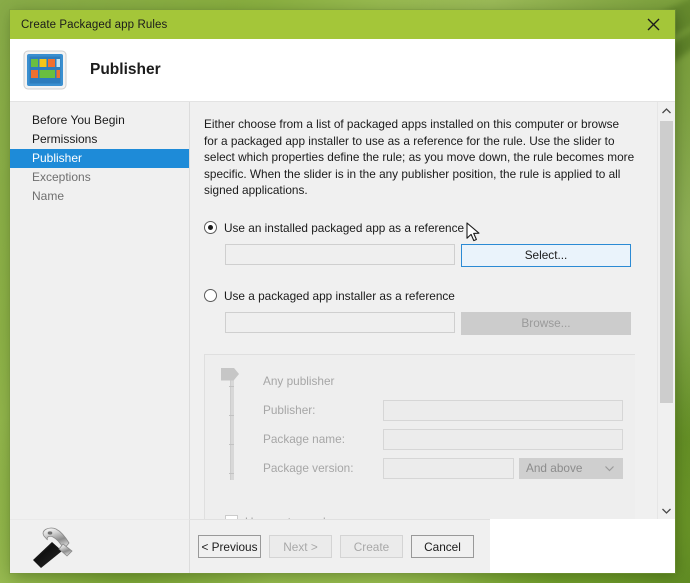  Describe the element at coordinates (45, 70) in the screenshot. I see `packaged-app-icon` at that location.